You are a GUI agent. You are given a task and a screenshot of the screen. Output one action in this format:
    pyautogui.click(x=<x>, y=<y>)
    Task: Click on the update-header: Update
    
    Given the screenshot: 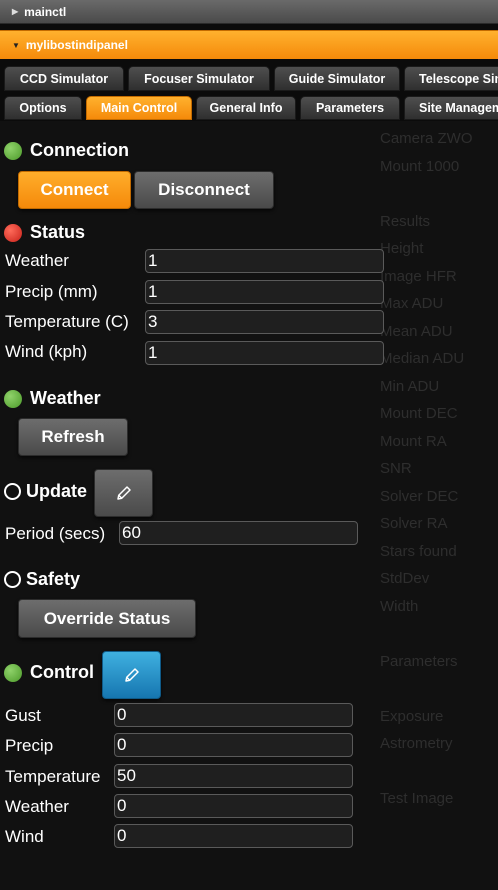 What is the action you would take?
    pyautogui.click(x=43, y=491)
    